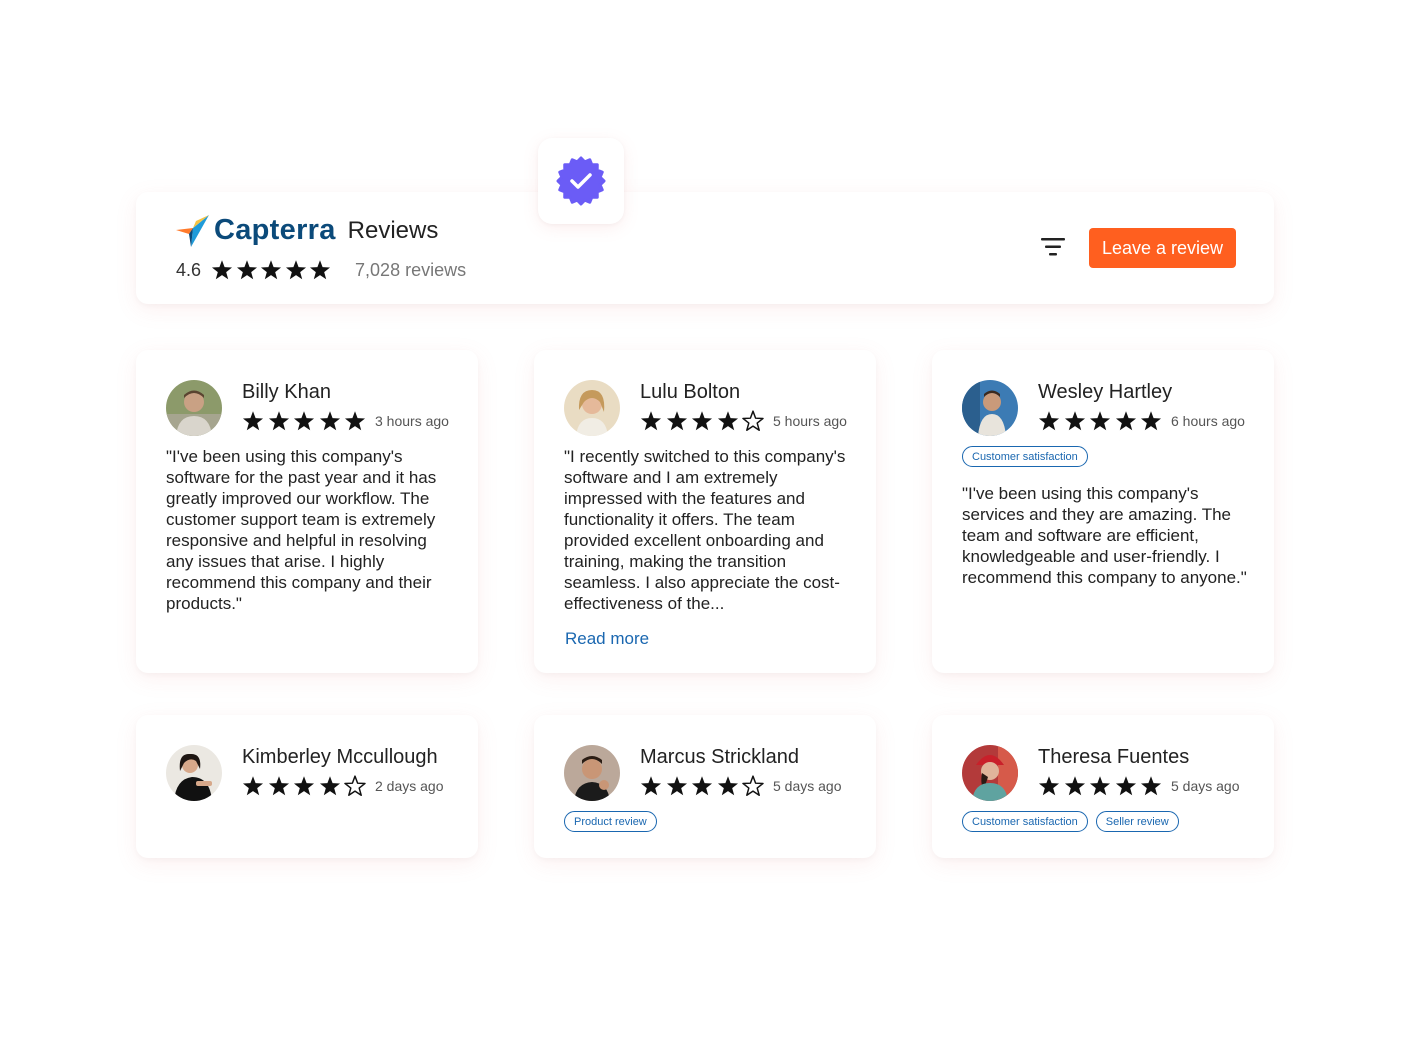 Image resolution: width=1410 pixels, height=1050 pixels. Describe the element at coordinates (192, 230) in the screenshot. I see `capterra-logo-icon` at that location.